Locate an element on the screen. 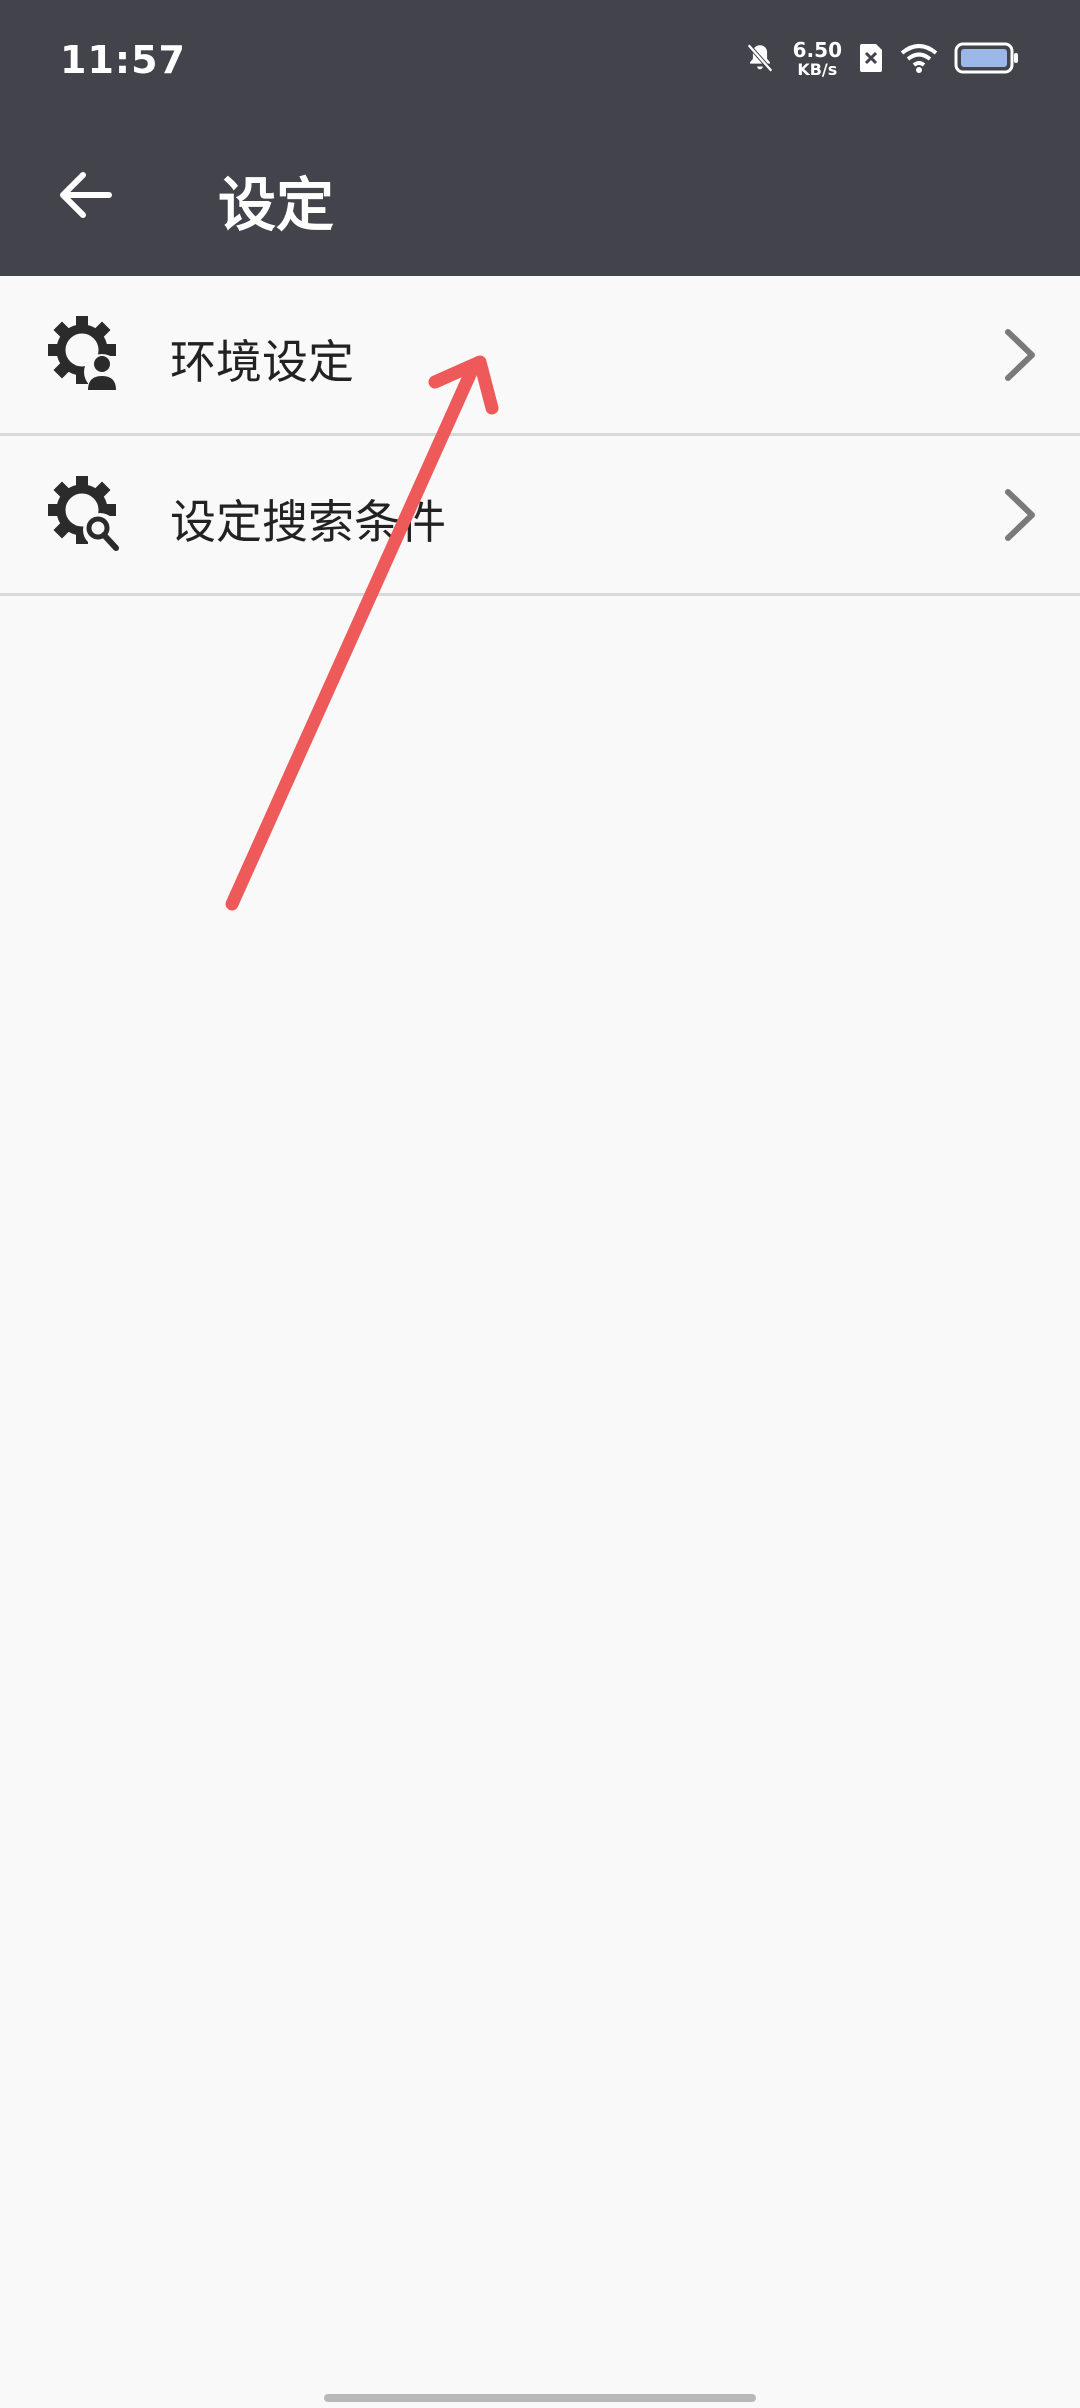  app-bar: 设定 is located at coordinates (540, 198).